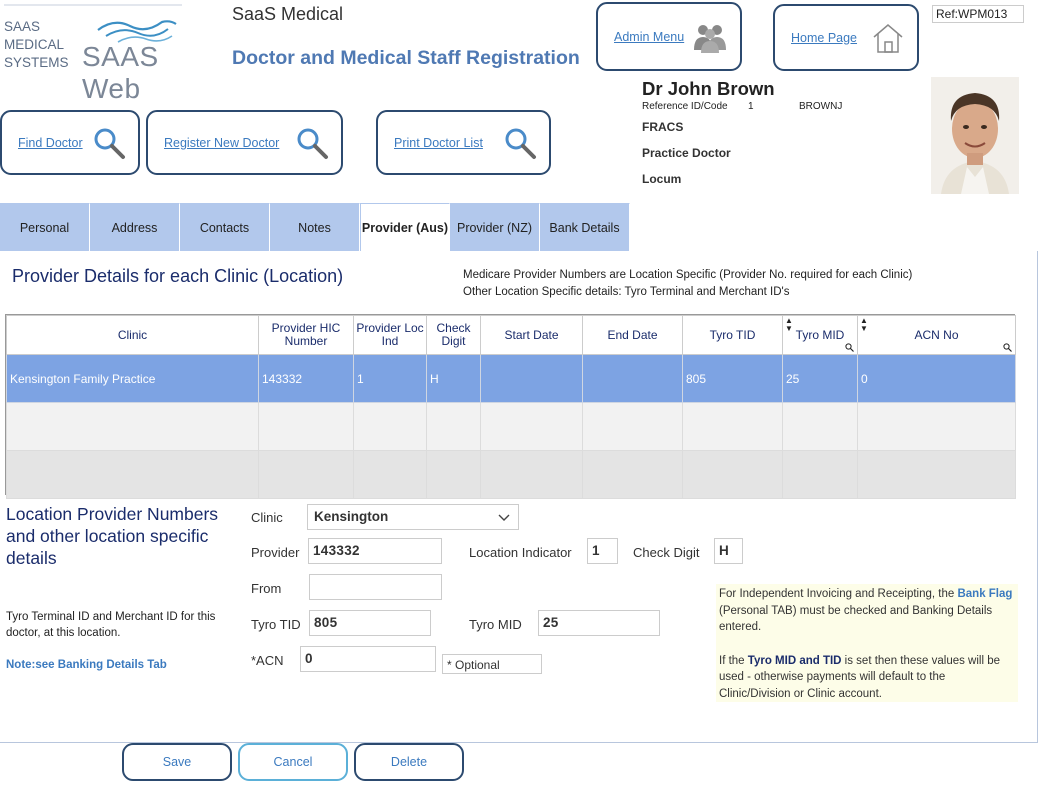 This screenshot has height=796, width=1042. Describe the element at coordinates (390, 335) in the screenshot. I see `col-header-provider-loc: Provider Loc Ind` at that location.